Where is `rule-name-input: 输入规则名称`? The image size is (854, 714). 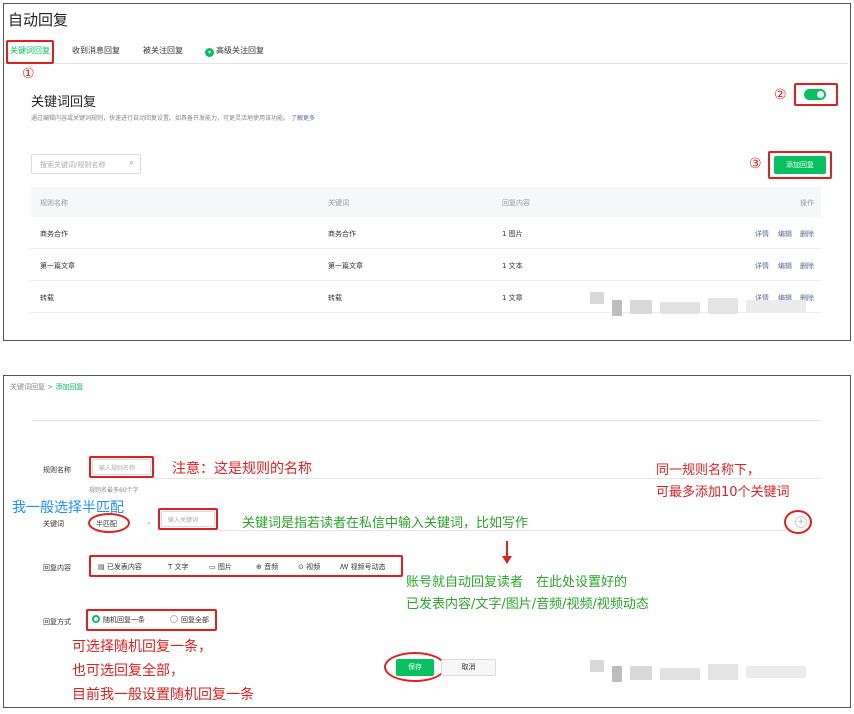 rule-name-input: 输入规则名称 is located at coordinates (121, 467).